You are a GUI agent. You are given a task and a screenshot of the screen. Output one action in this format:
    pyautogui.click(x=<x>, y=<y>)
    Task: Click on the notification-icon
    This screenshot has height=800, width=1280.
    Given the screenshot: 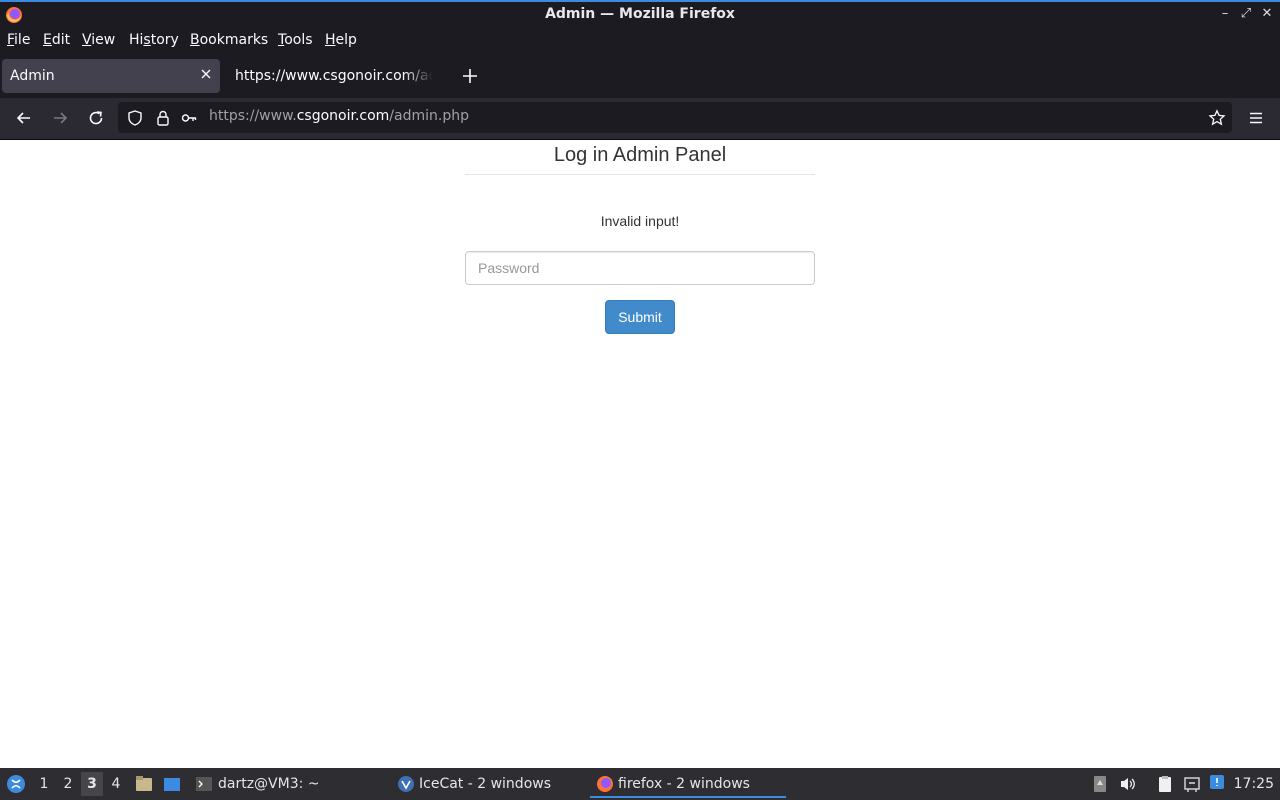 What is the action you would take?
    pyautogui.click(x=1217, y=782)
    